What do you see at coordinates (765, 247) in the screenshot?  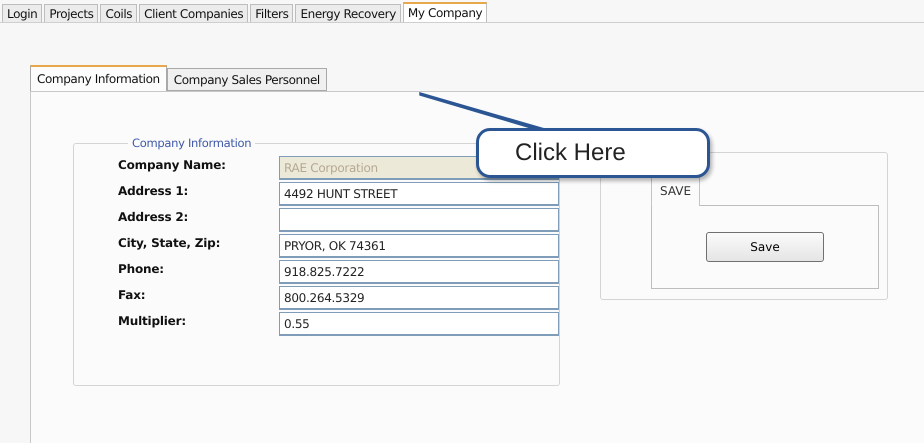 I see `save-button: Save` at bounding box center [765, 247].